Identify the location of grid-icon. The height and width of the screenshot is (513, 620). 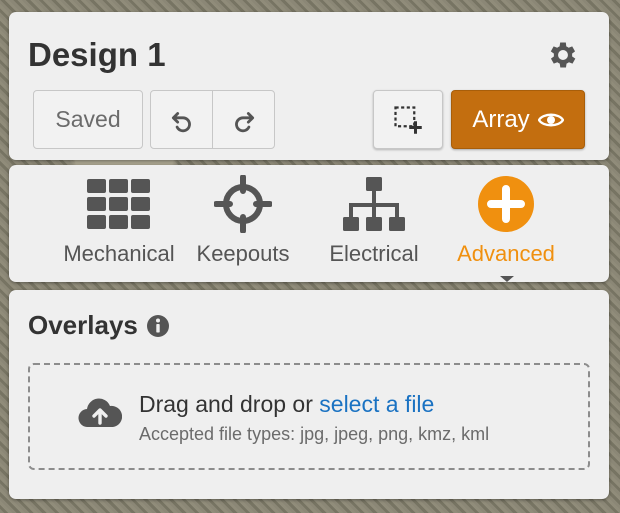
(118, 204).